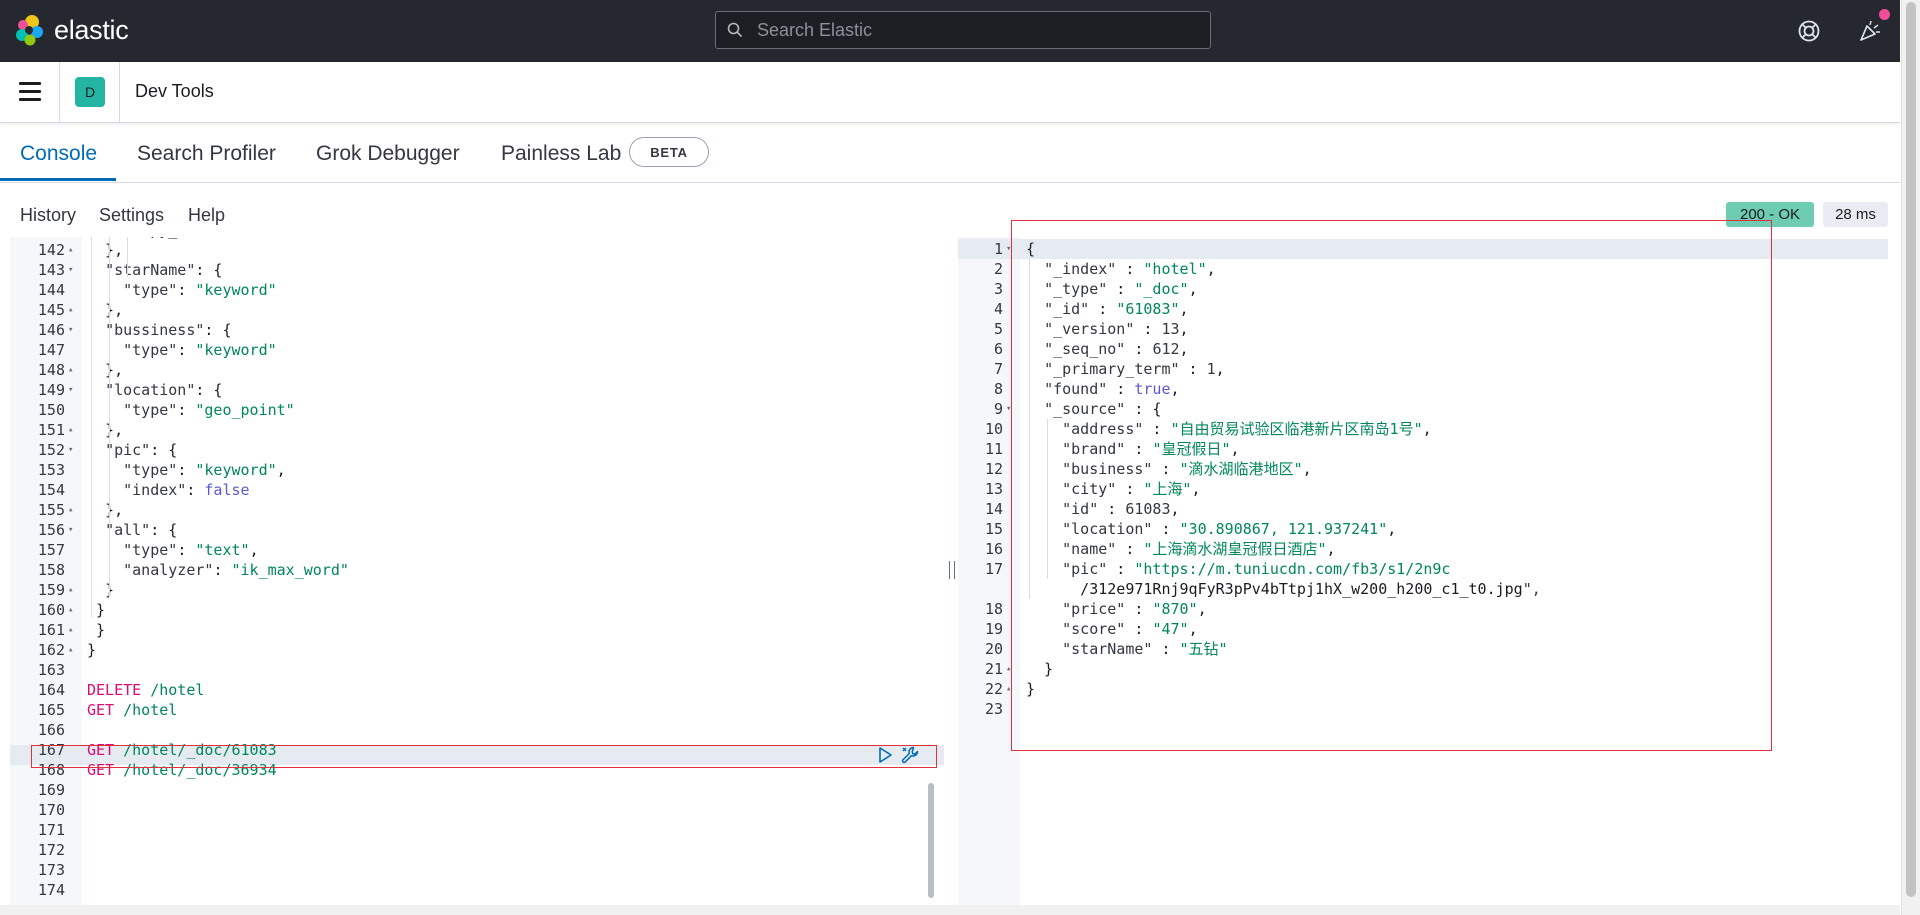 The image size is (1920, 915). I want to click on help-icon, so click(1809, 31).